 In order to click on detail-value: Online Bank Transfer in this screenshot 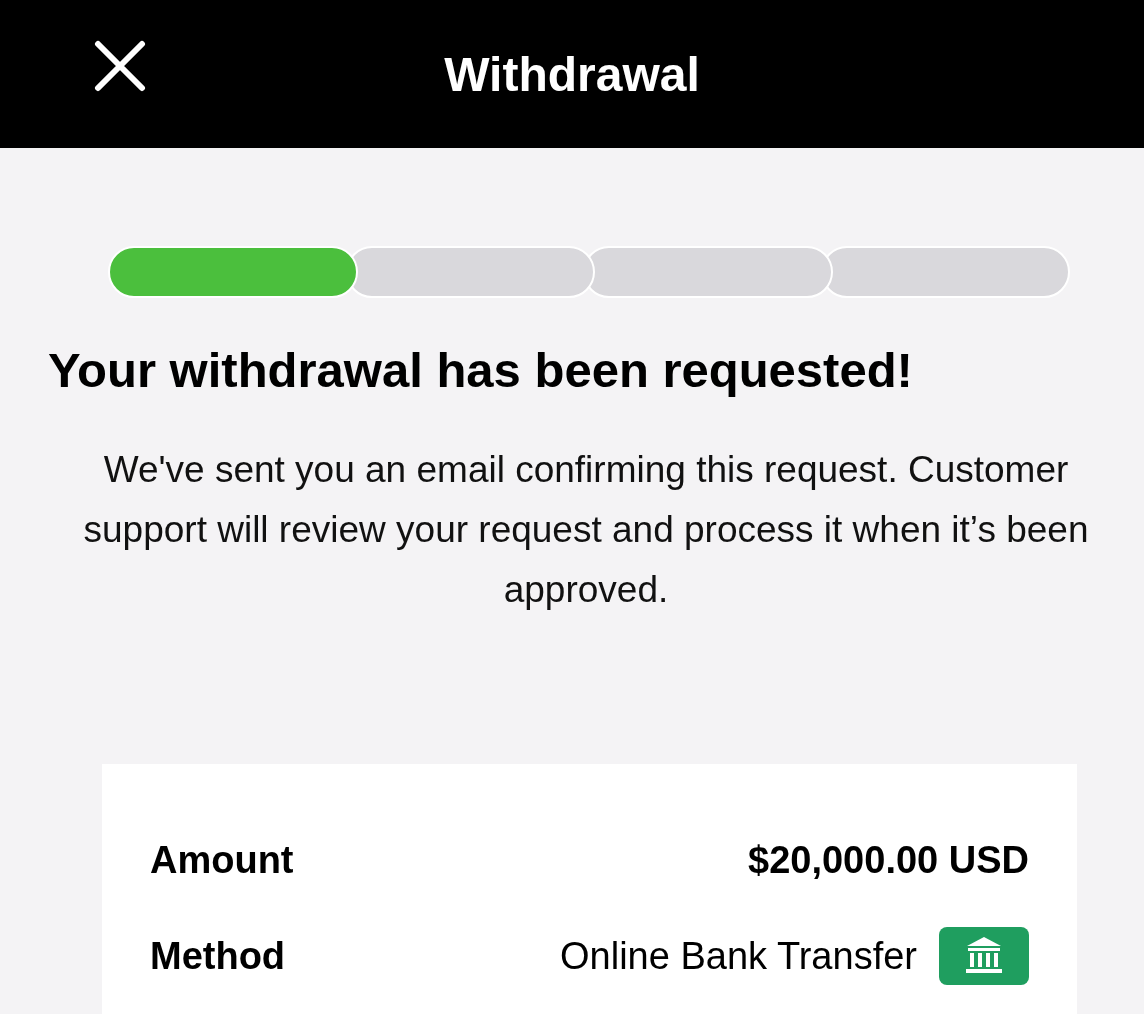, I will do `click(738, 956)`.